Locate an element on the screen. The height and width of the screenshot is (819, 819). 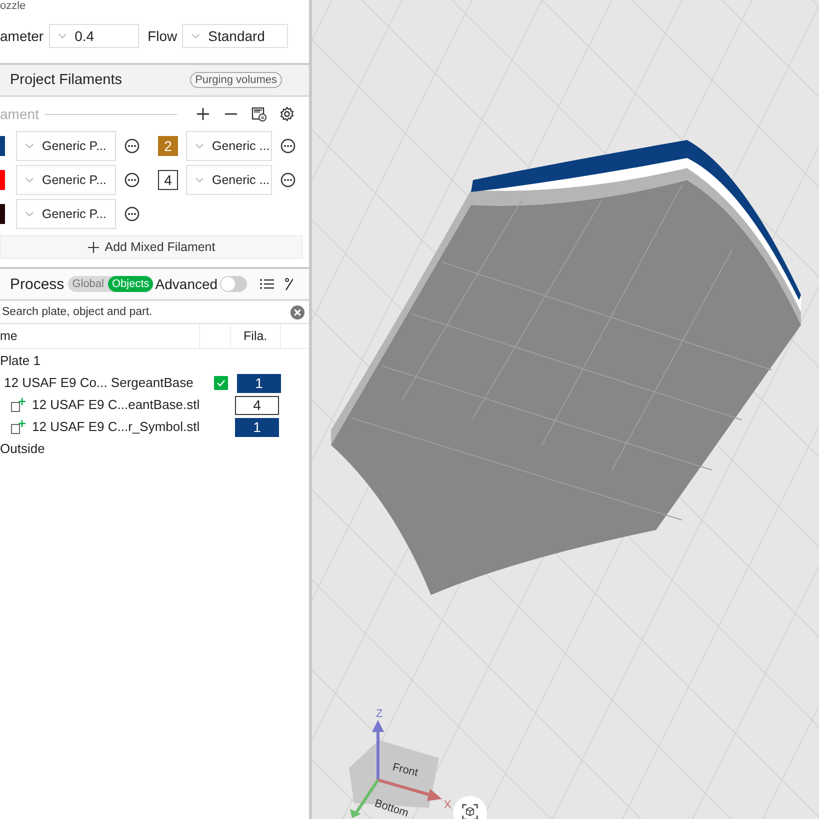
flow-dropdown: Standard is located at coordinates (235, 36).